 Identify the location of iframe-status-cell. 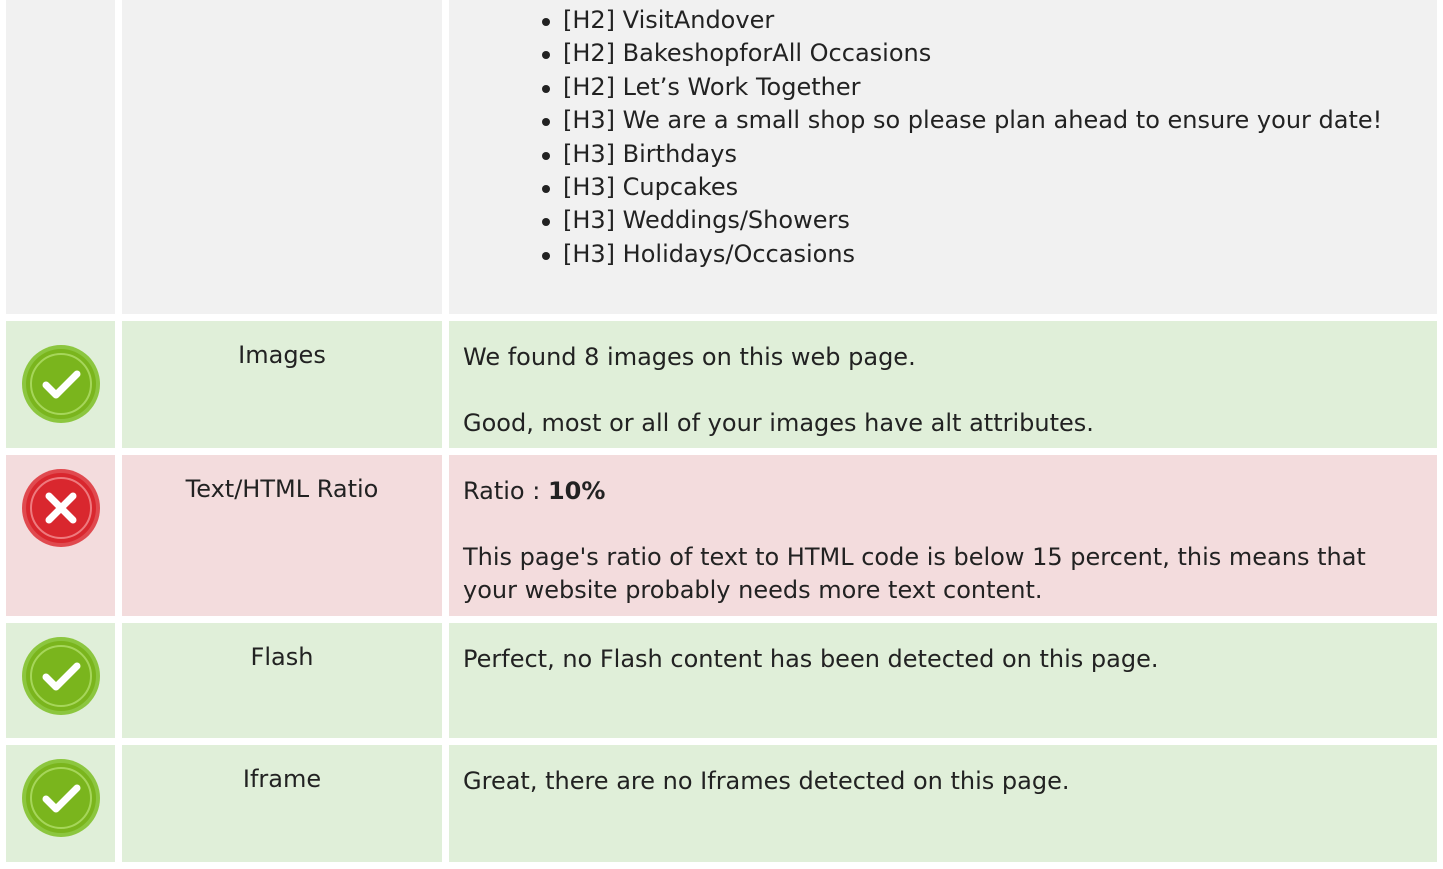
(60, 803).